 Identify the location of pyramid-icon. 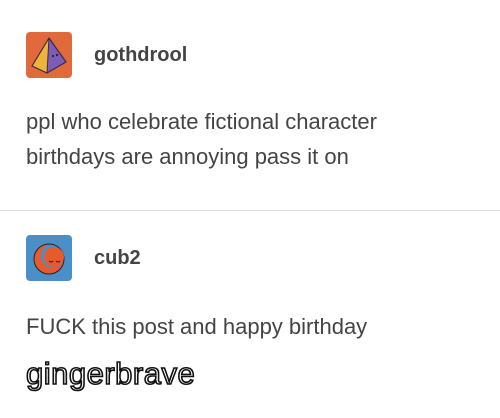
(49, 55).